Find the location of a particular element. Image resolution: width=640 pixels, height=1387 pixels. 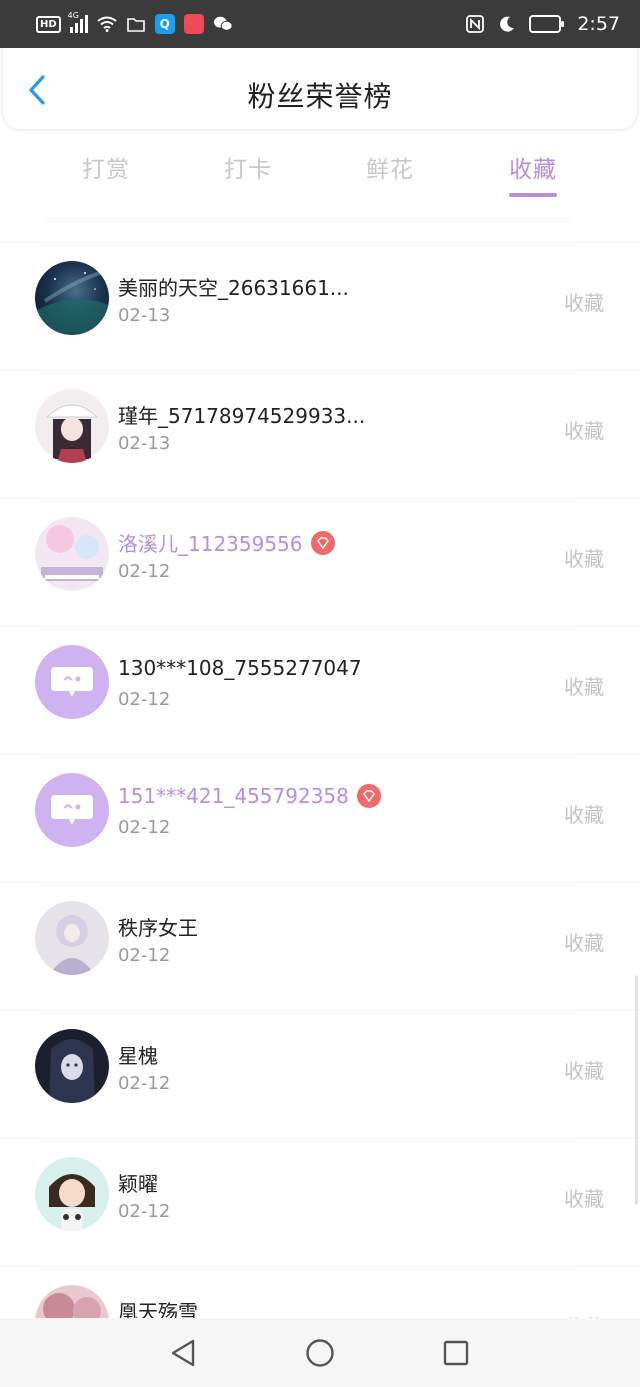

active-tab-indicator is located at coordinates (533, 195).